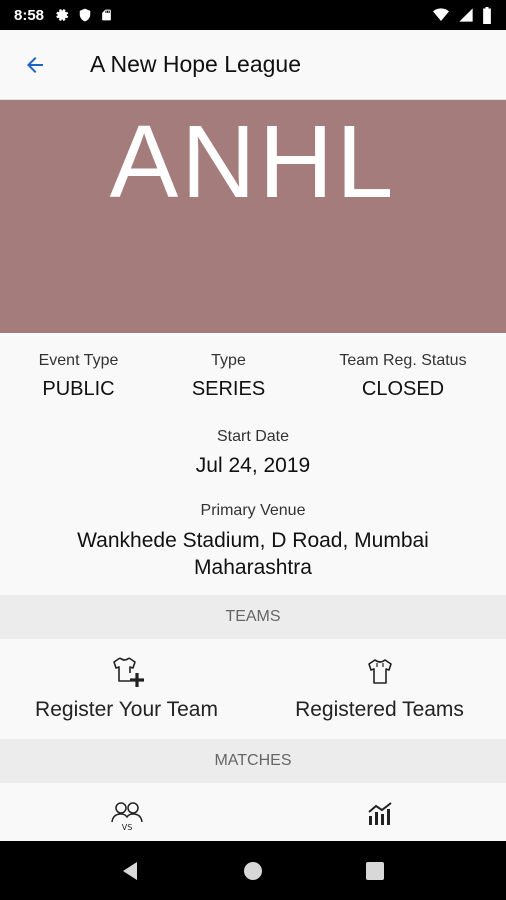 The image size is (506, 900). I want to click on register-team-label: Register Your Team, so click(126, 709).